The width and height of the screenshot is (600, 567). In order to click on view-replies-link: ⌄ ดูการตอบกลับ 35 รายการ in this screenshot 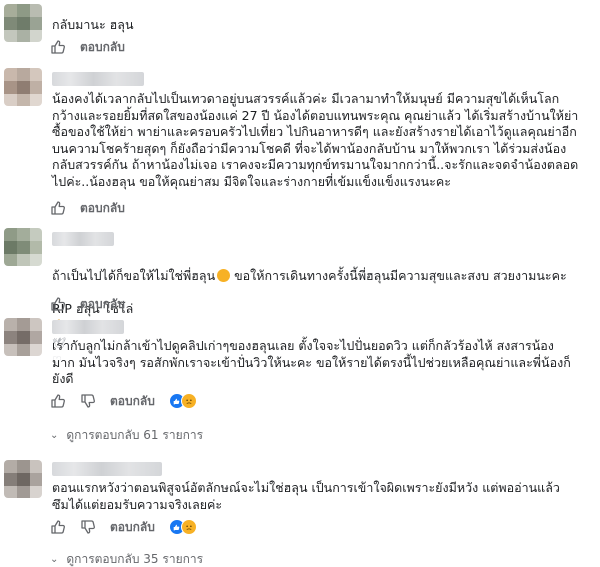, I will do `click(126, 558)`.